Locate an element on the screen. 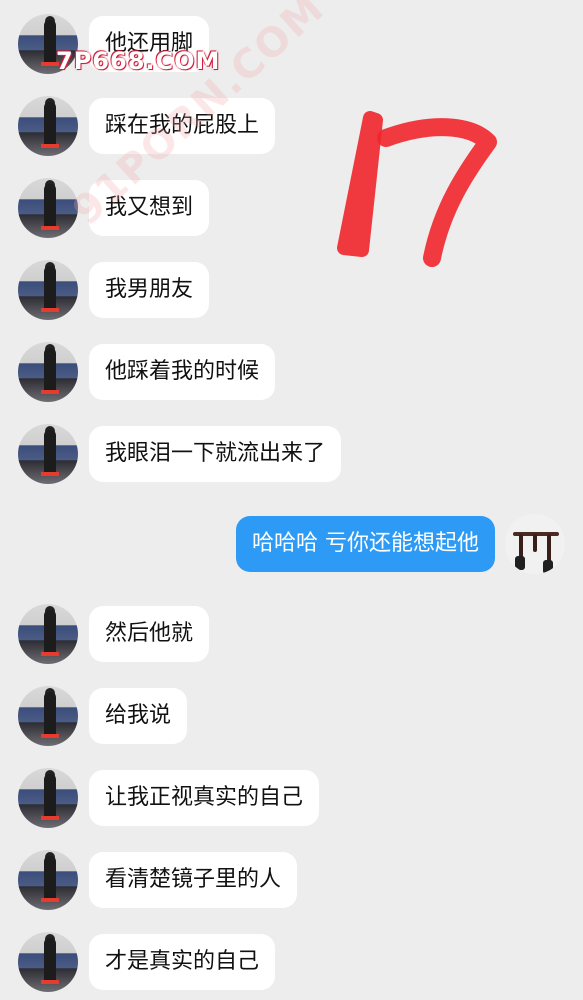 The width and height of the screenshot is (583, 1000). handwritten-number-drawing: 17 is located at coordinates (417, 189).